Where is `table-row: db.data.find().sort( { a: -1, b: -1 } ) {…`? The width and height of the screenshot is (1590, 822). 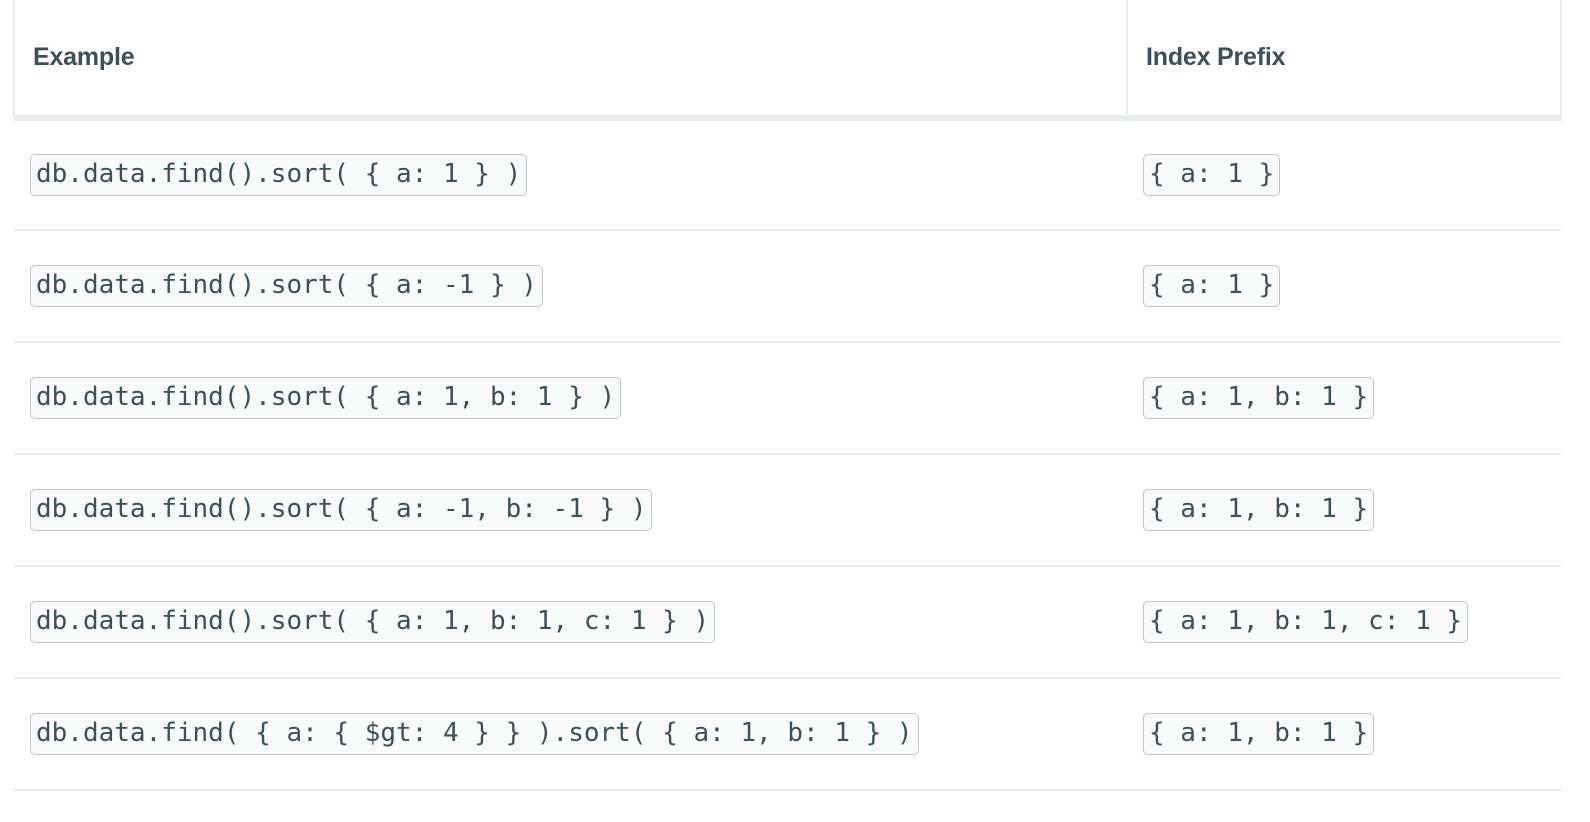
table-row: db.data.find().sort( { a: -1, b: -1 } ) {… is located at coordinates (787, 510).